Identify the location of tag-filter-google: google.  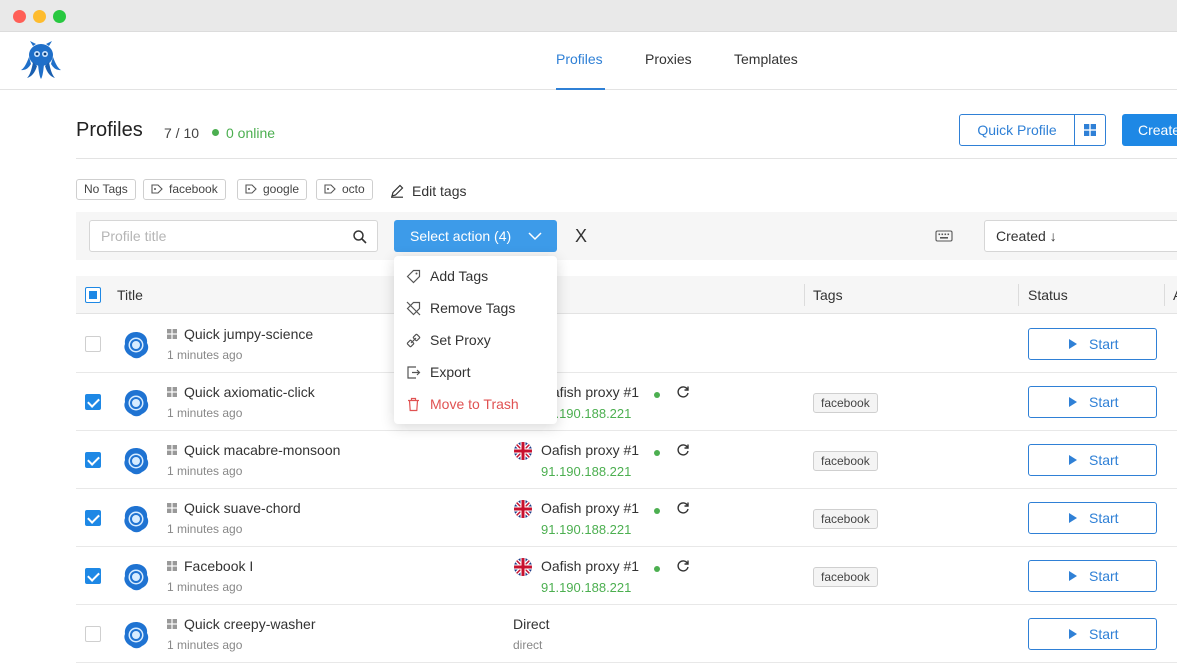
(272, 189).